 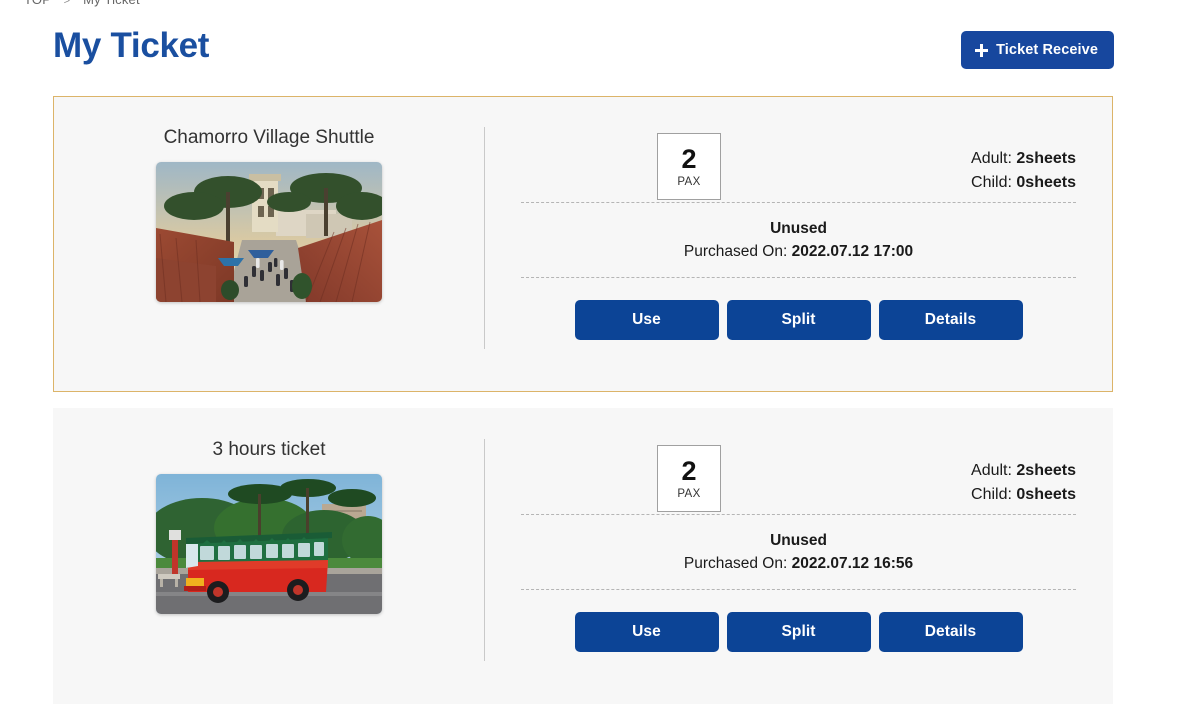 I want to click on red-trolley-bus-photo, so click(x=269, y=543).